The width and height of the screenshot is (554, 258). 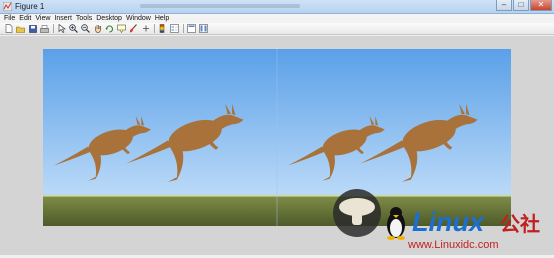 What do you see at coordinates (42, 18) in the screenshot?
I see `menu-view: View` at bounding box center [42, 18].